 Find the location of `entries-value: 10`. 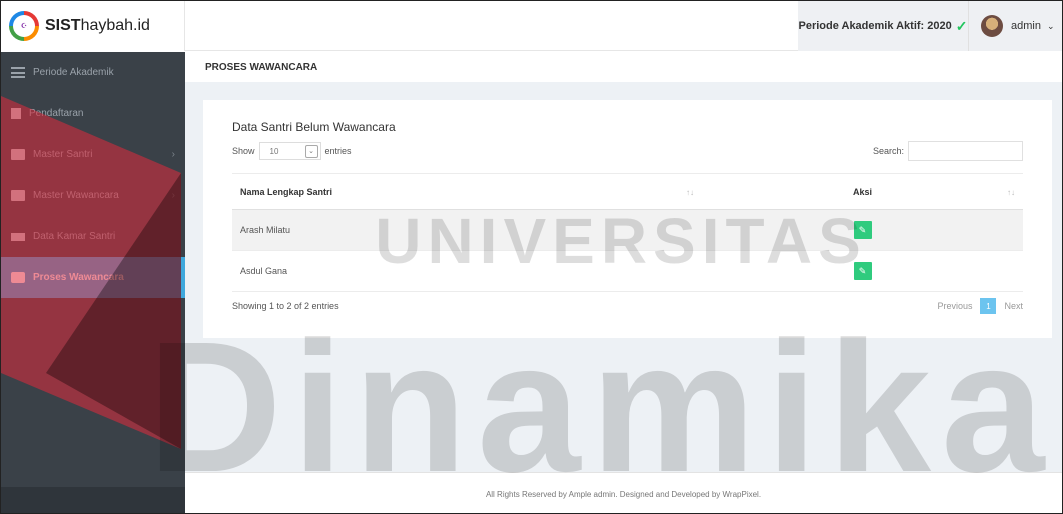

entries-value: 10 is located at coordinates (274, 151).